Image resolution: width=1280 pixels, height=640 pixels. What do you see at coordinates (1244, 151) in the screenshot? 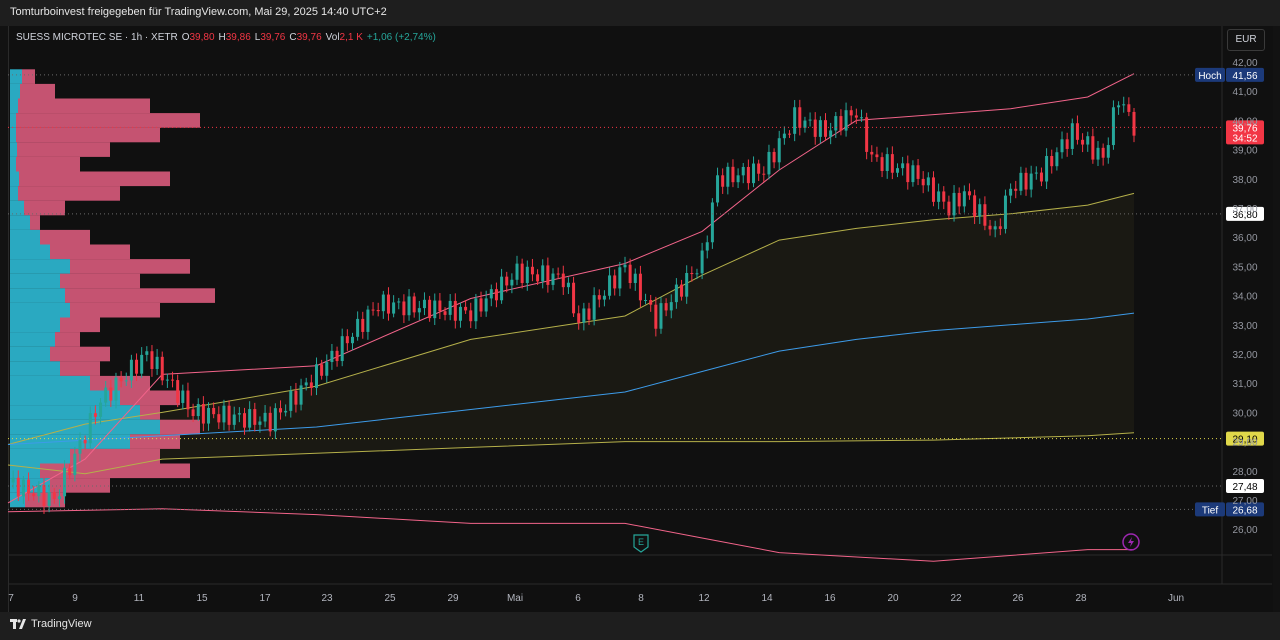
I see `y-tick-label: 39,00` at bounding box center [1244, 151].